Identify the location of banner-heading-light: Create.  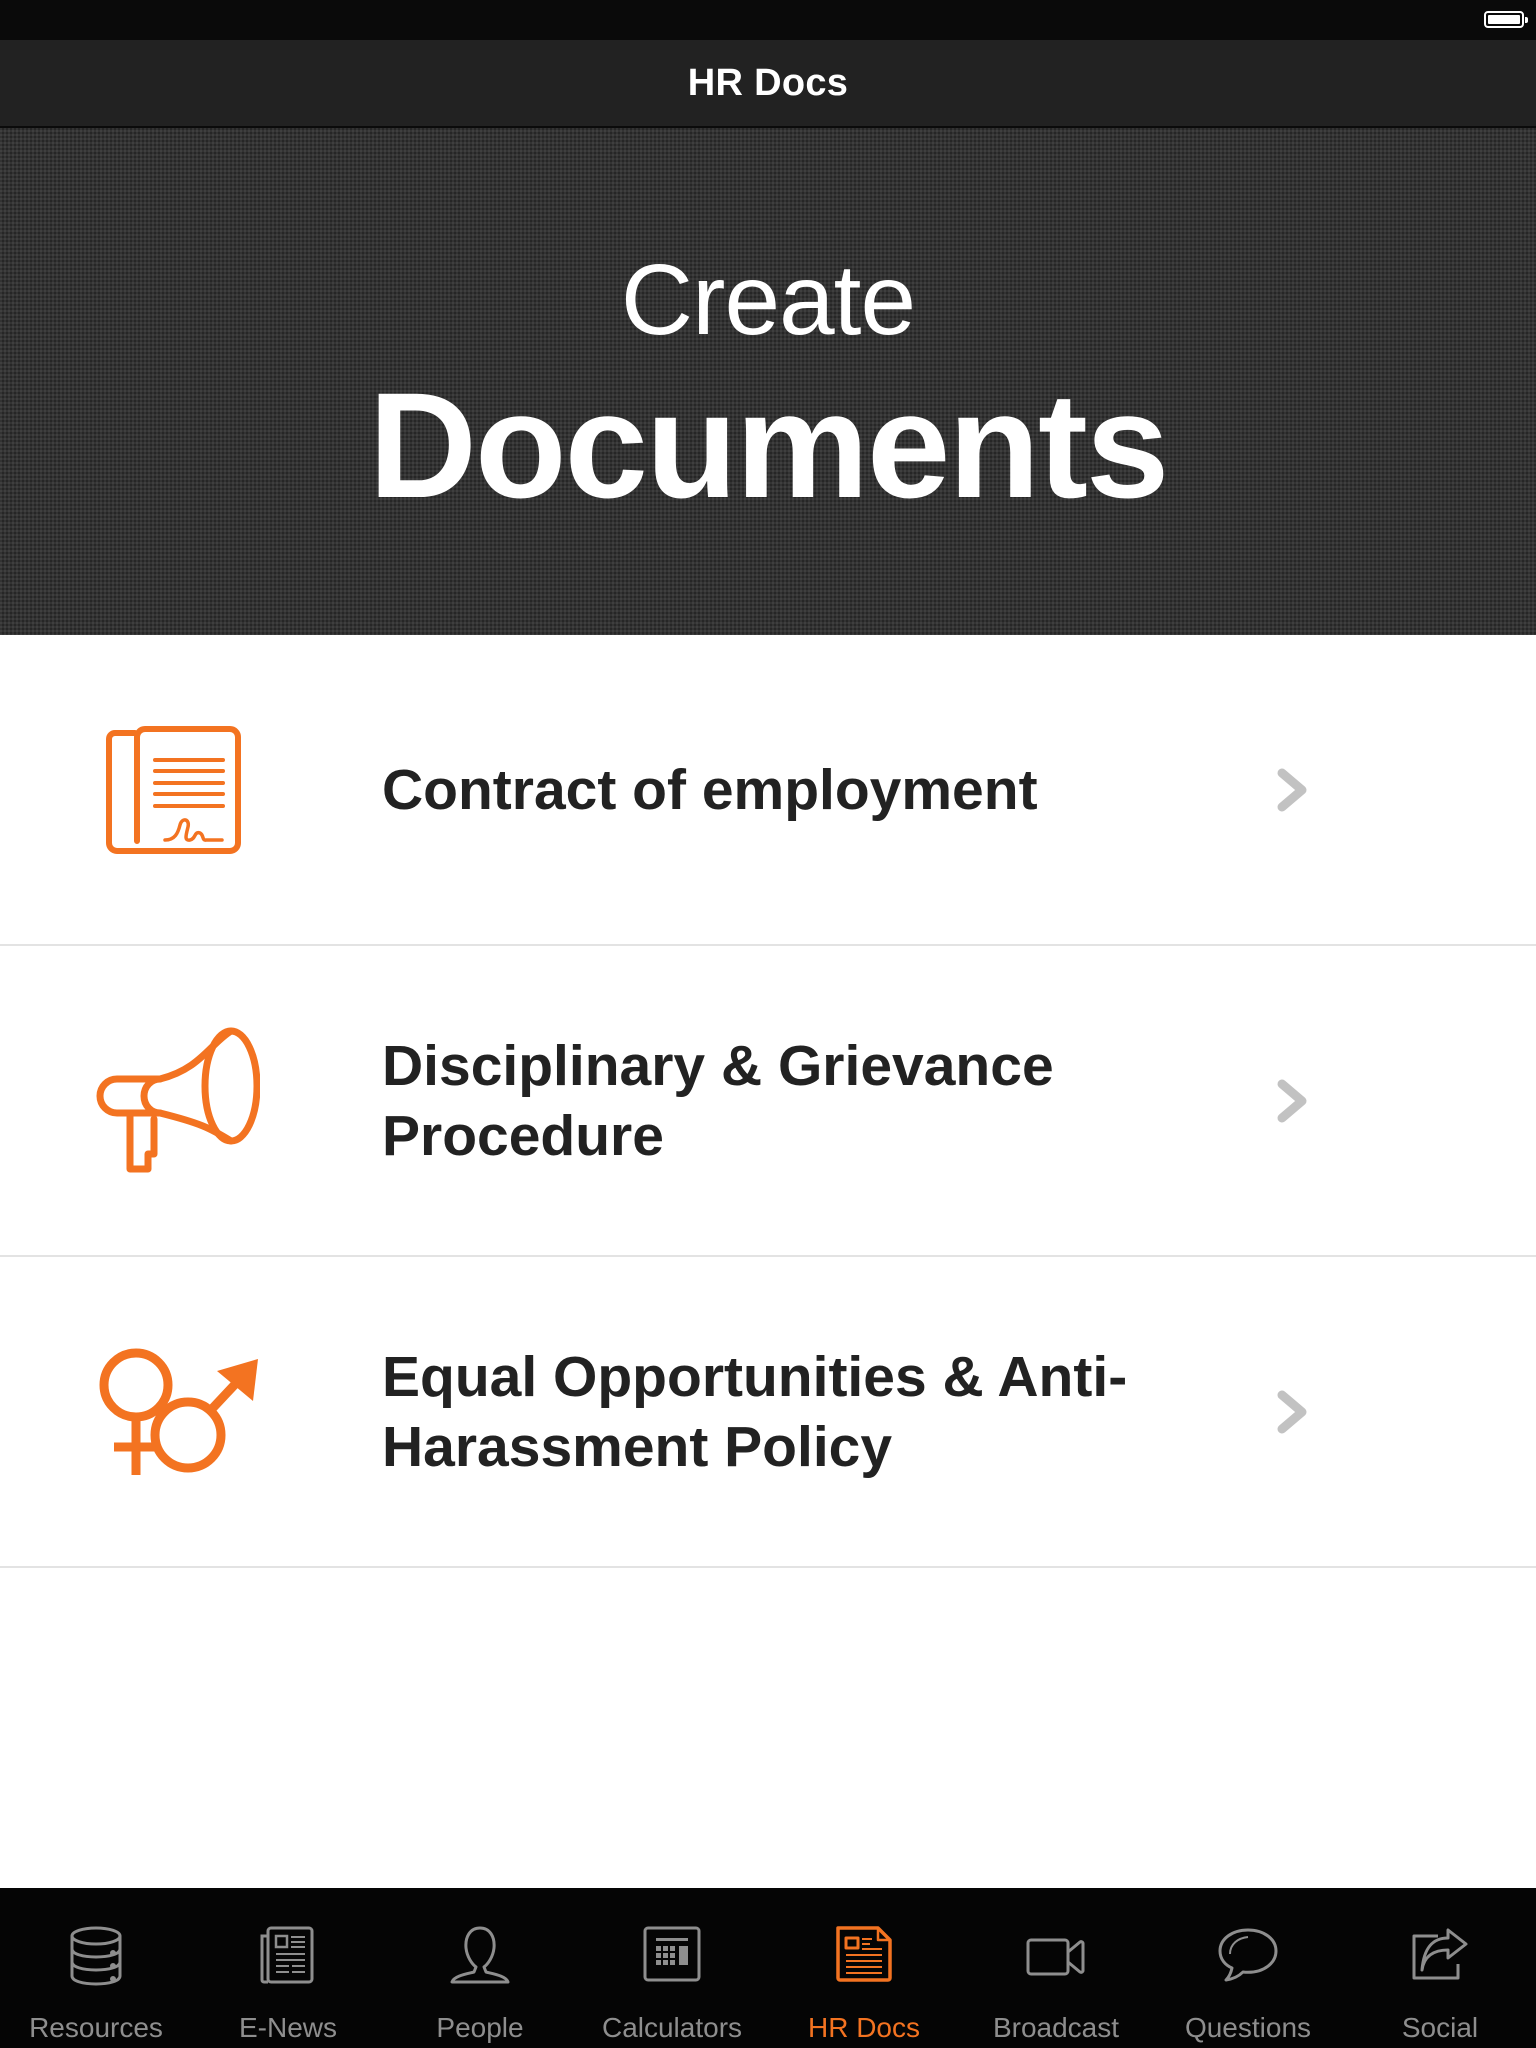
(768, 300).